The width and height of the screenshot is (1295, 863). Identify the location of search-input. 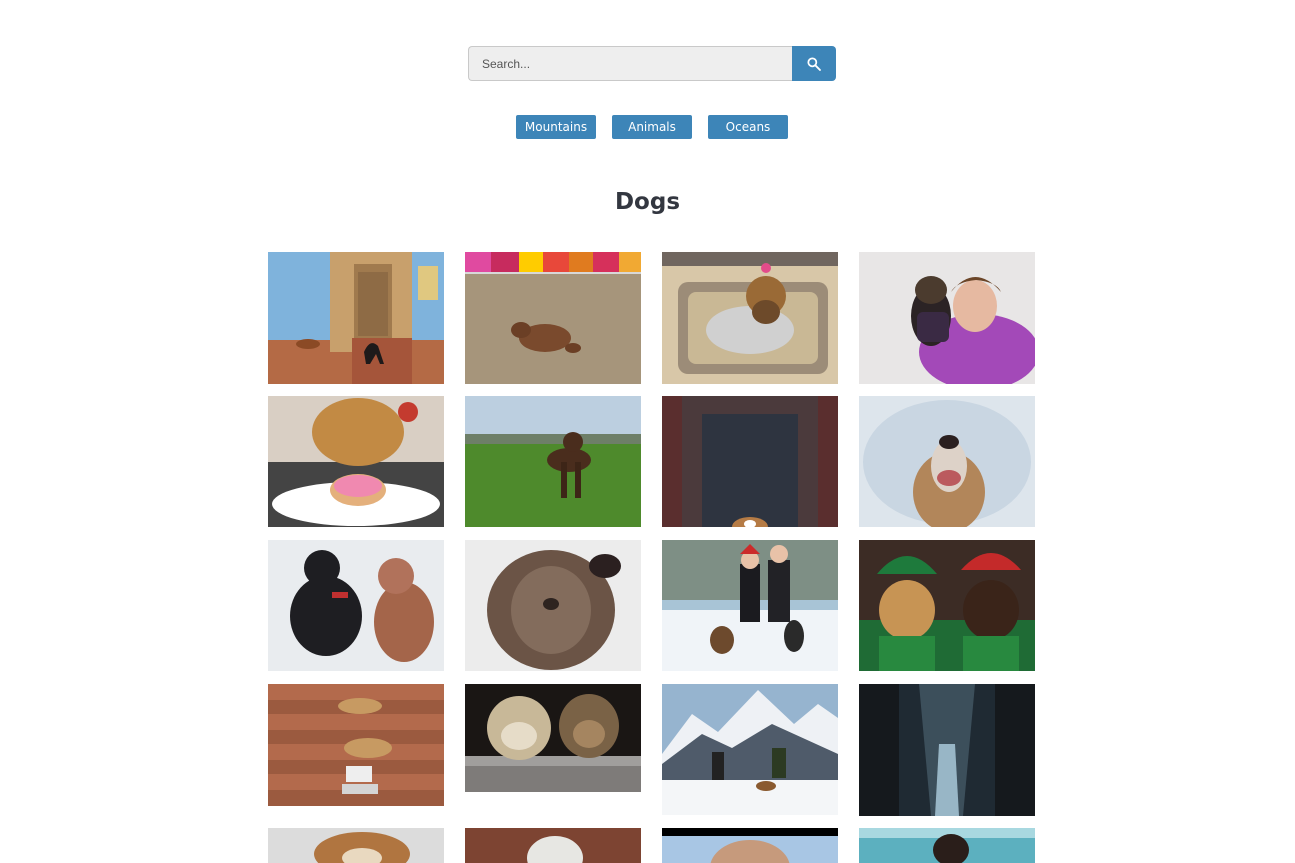
(630, 63).